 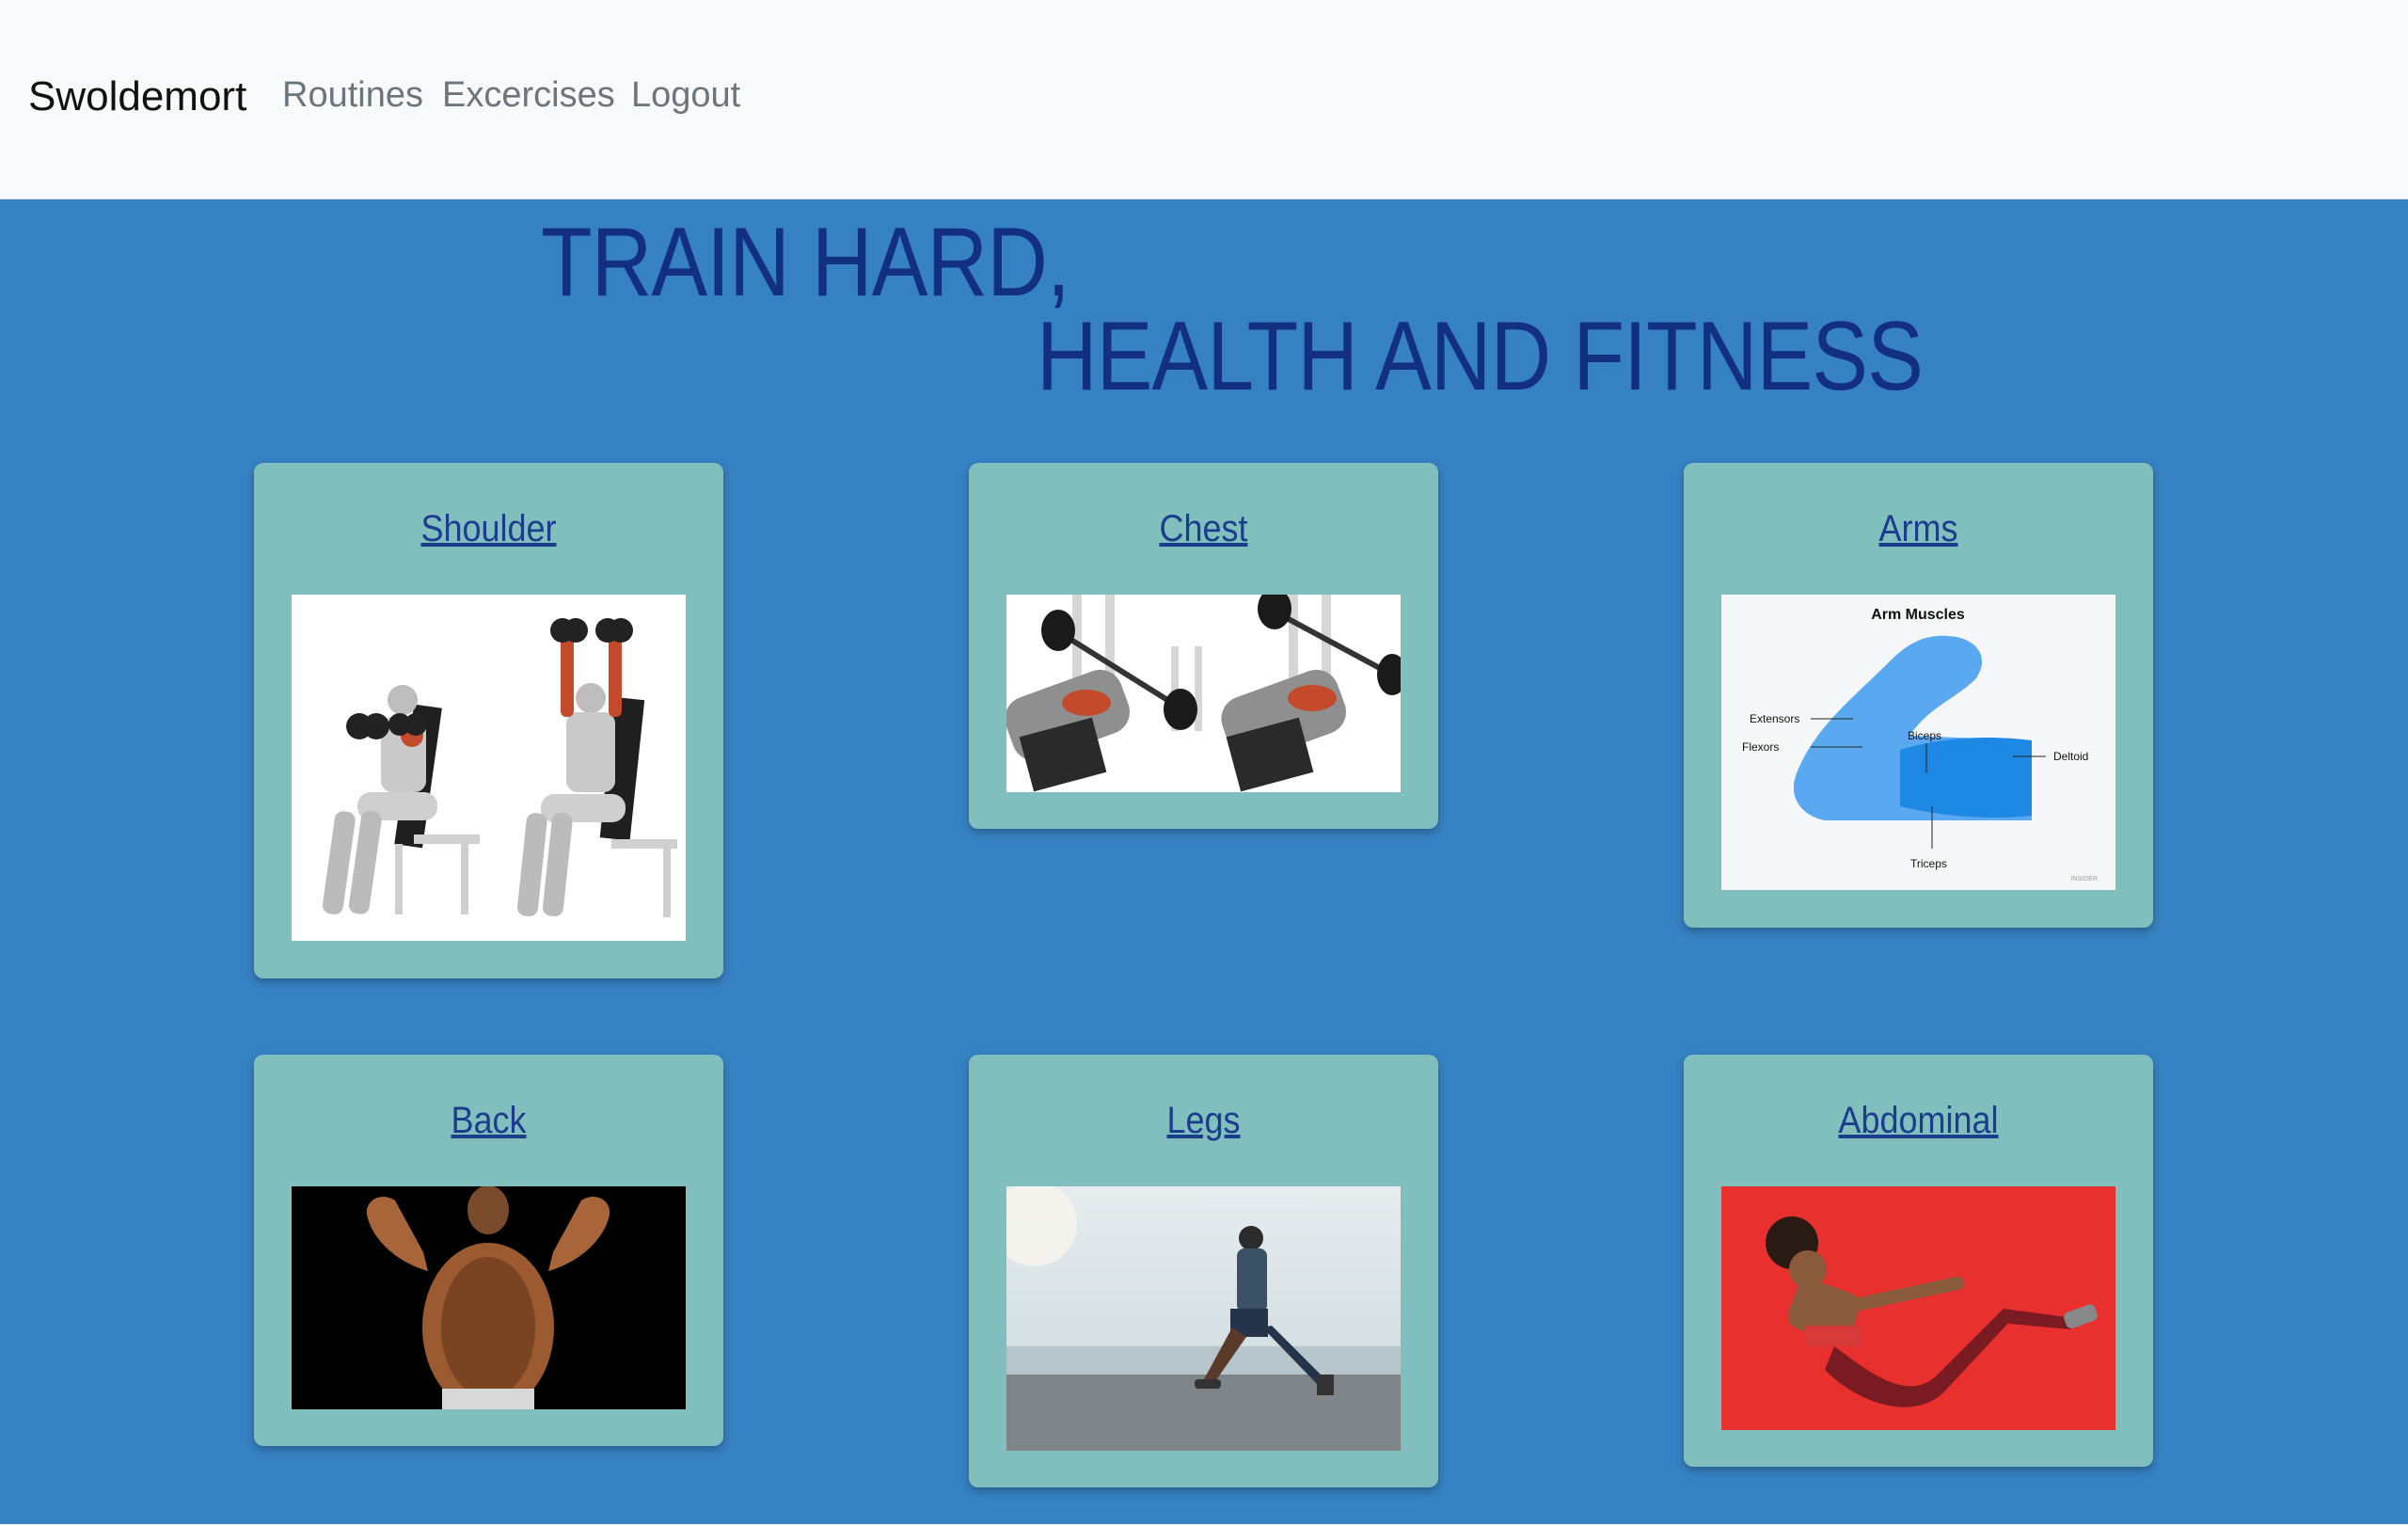 I want to click on back-image, so click(x=489, y=1297).